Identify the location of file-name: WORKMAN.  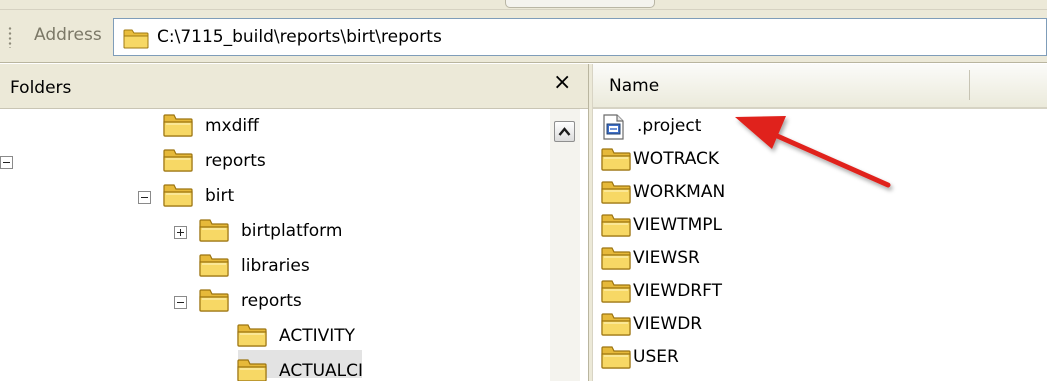
(679, 192).